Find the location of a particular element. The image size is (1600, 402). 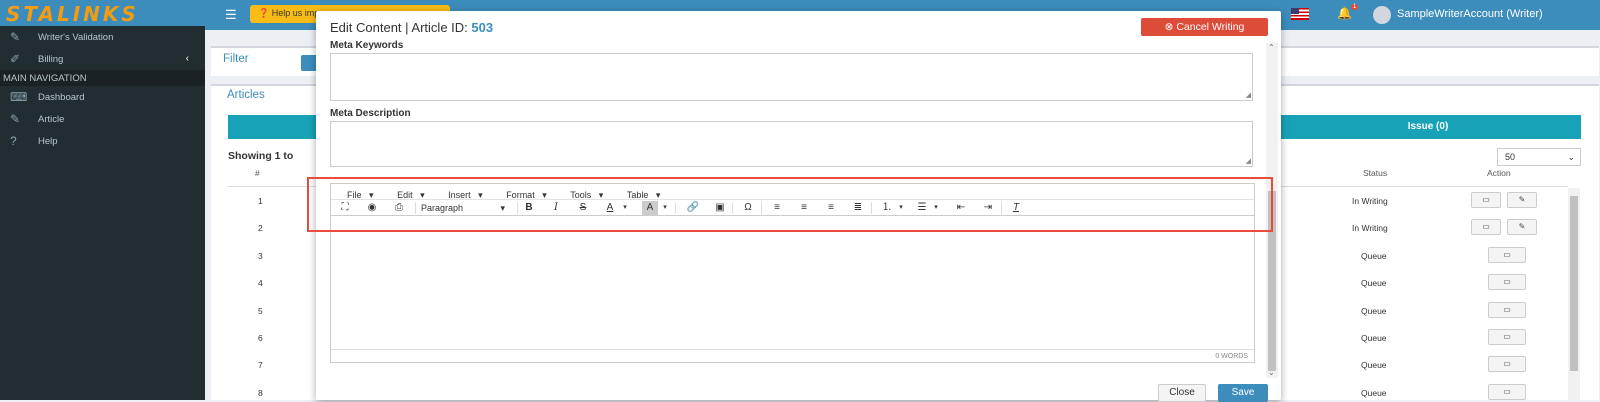

column-header-num: # is located at coordinates (257, 173).